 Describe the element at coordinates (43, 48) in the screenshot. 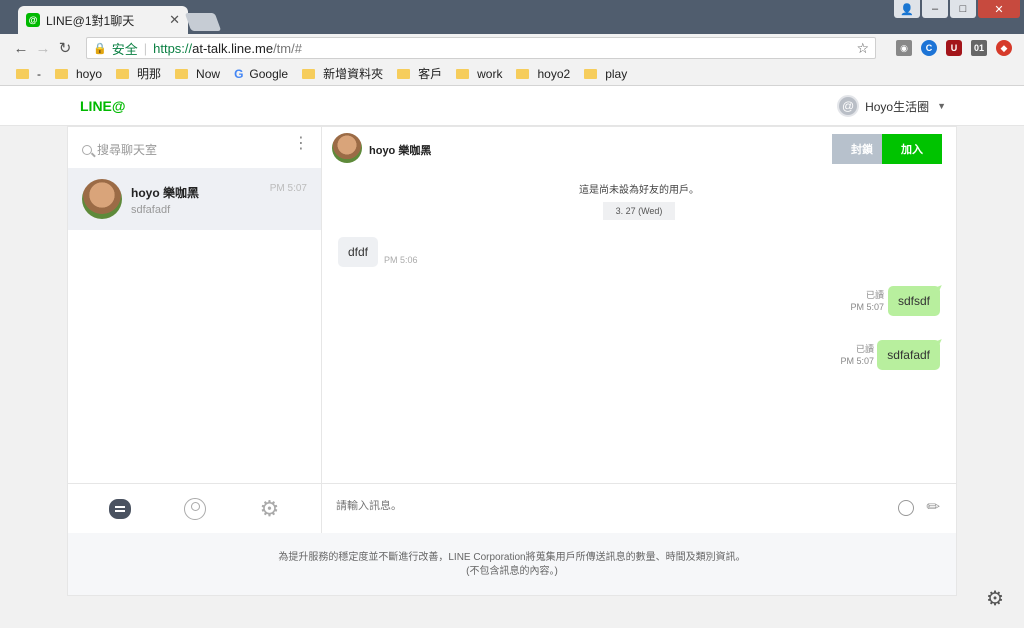

I see `forward-arrow-icon: →` at that location.